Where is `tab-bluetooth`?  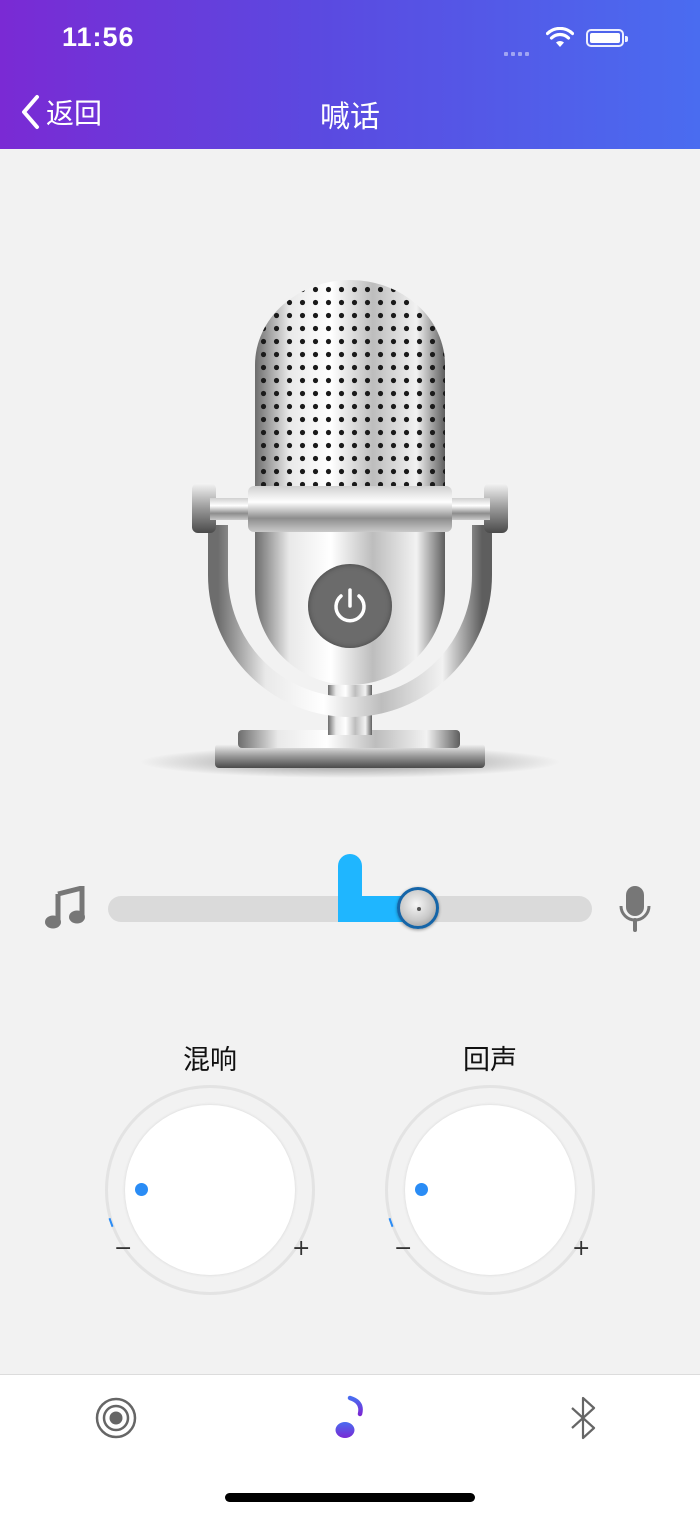 tab-bluetooth is located at coordinates (584, 1418).